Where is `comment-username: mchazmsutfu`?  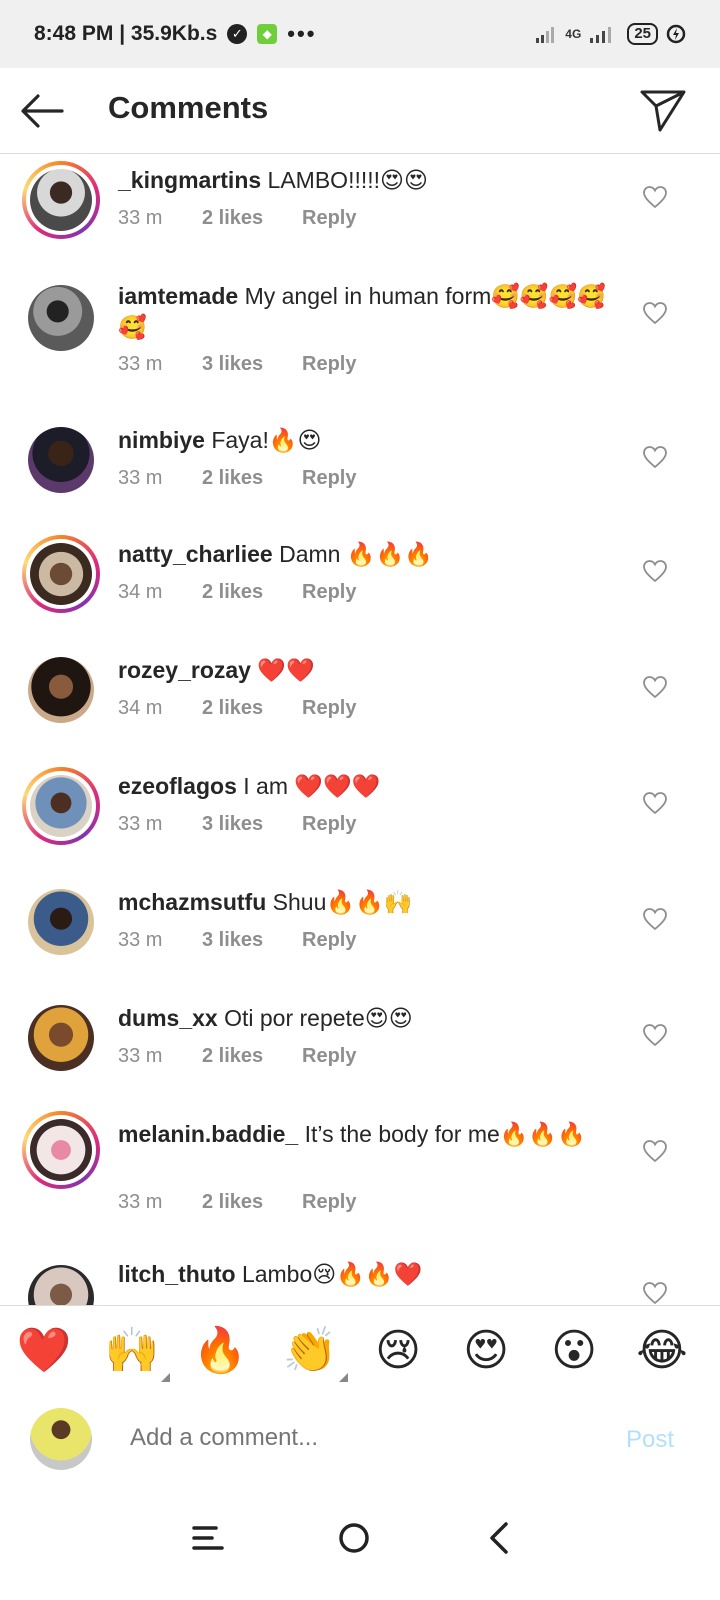 comment-username: mchazmsutfu is located at coordinates (192, 902).